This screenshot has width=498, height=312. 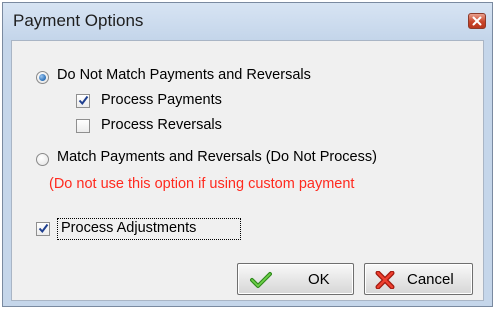 I want to click on close-icon, so click(x=477, y=21).